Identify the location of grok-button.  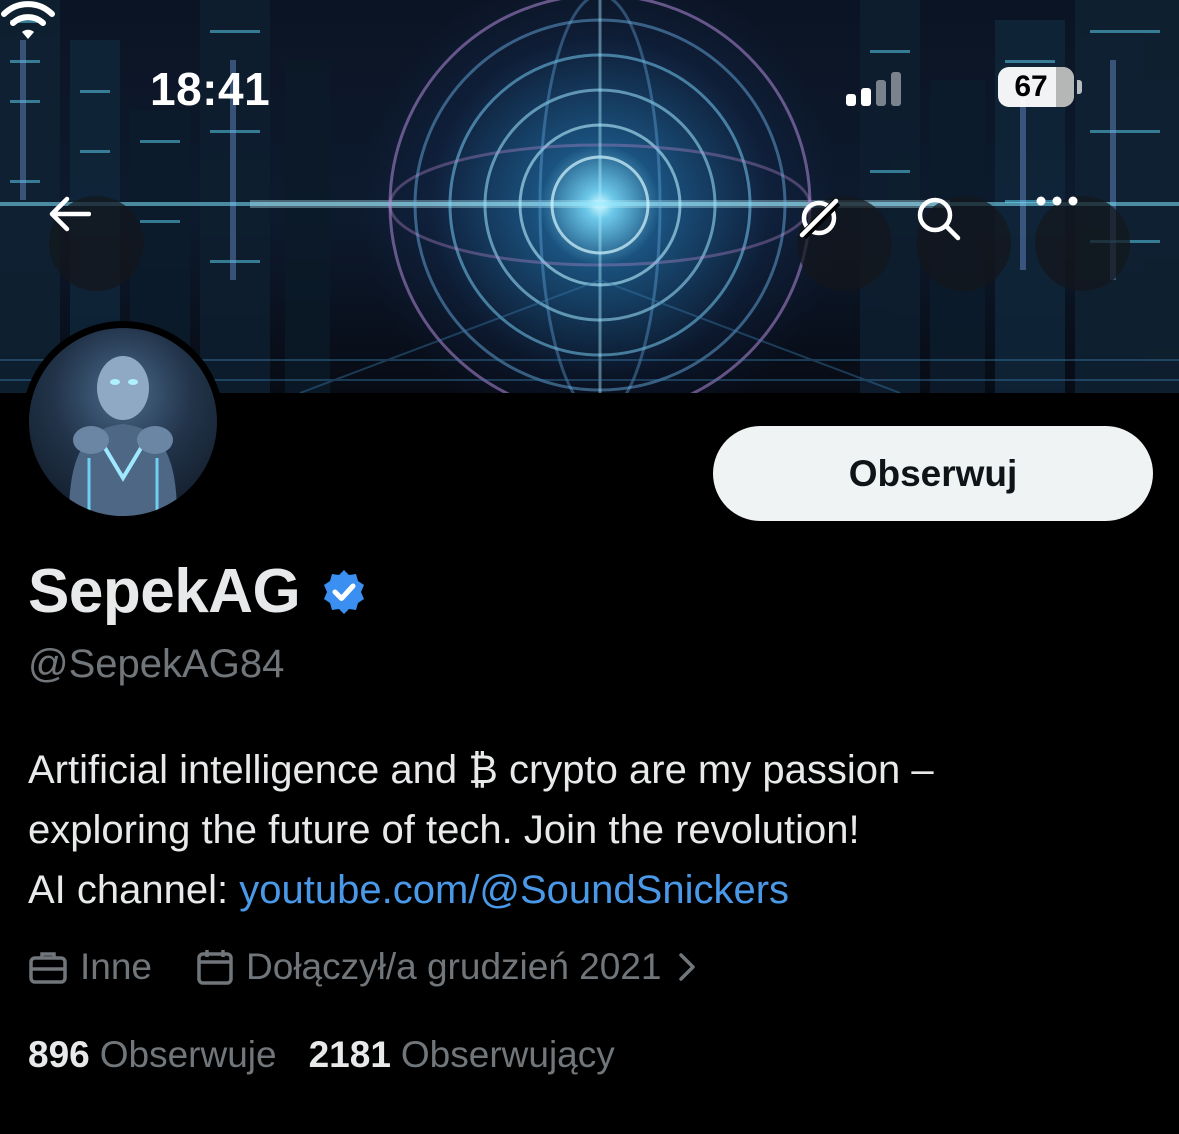
(844, 243).